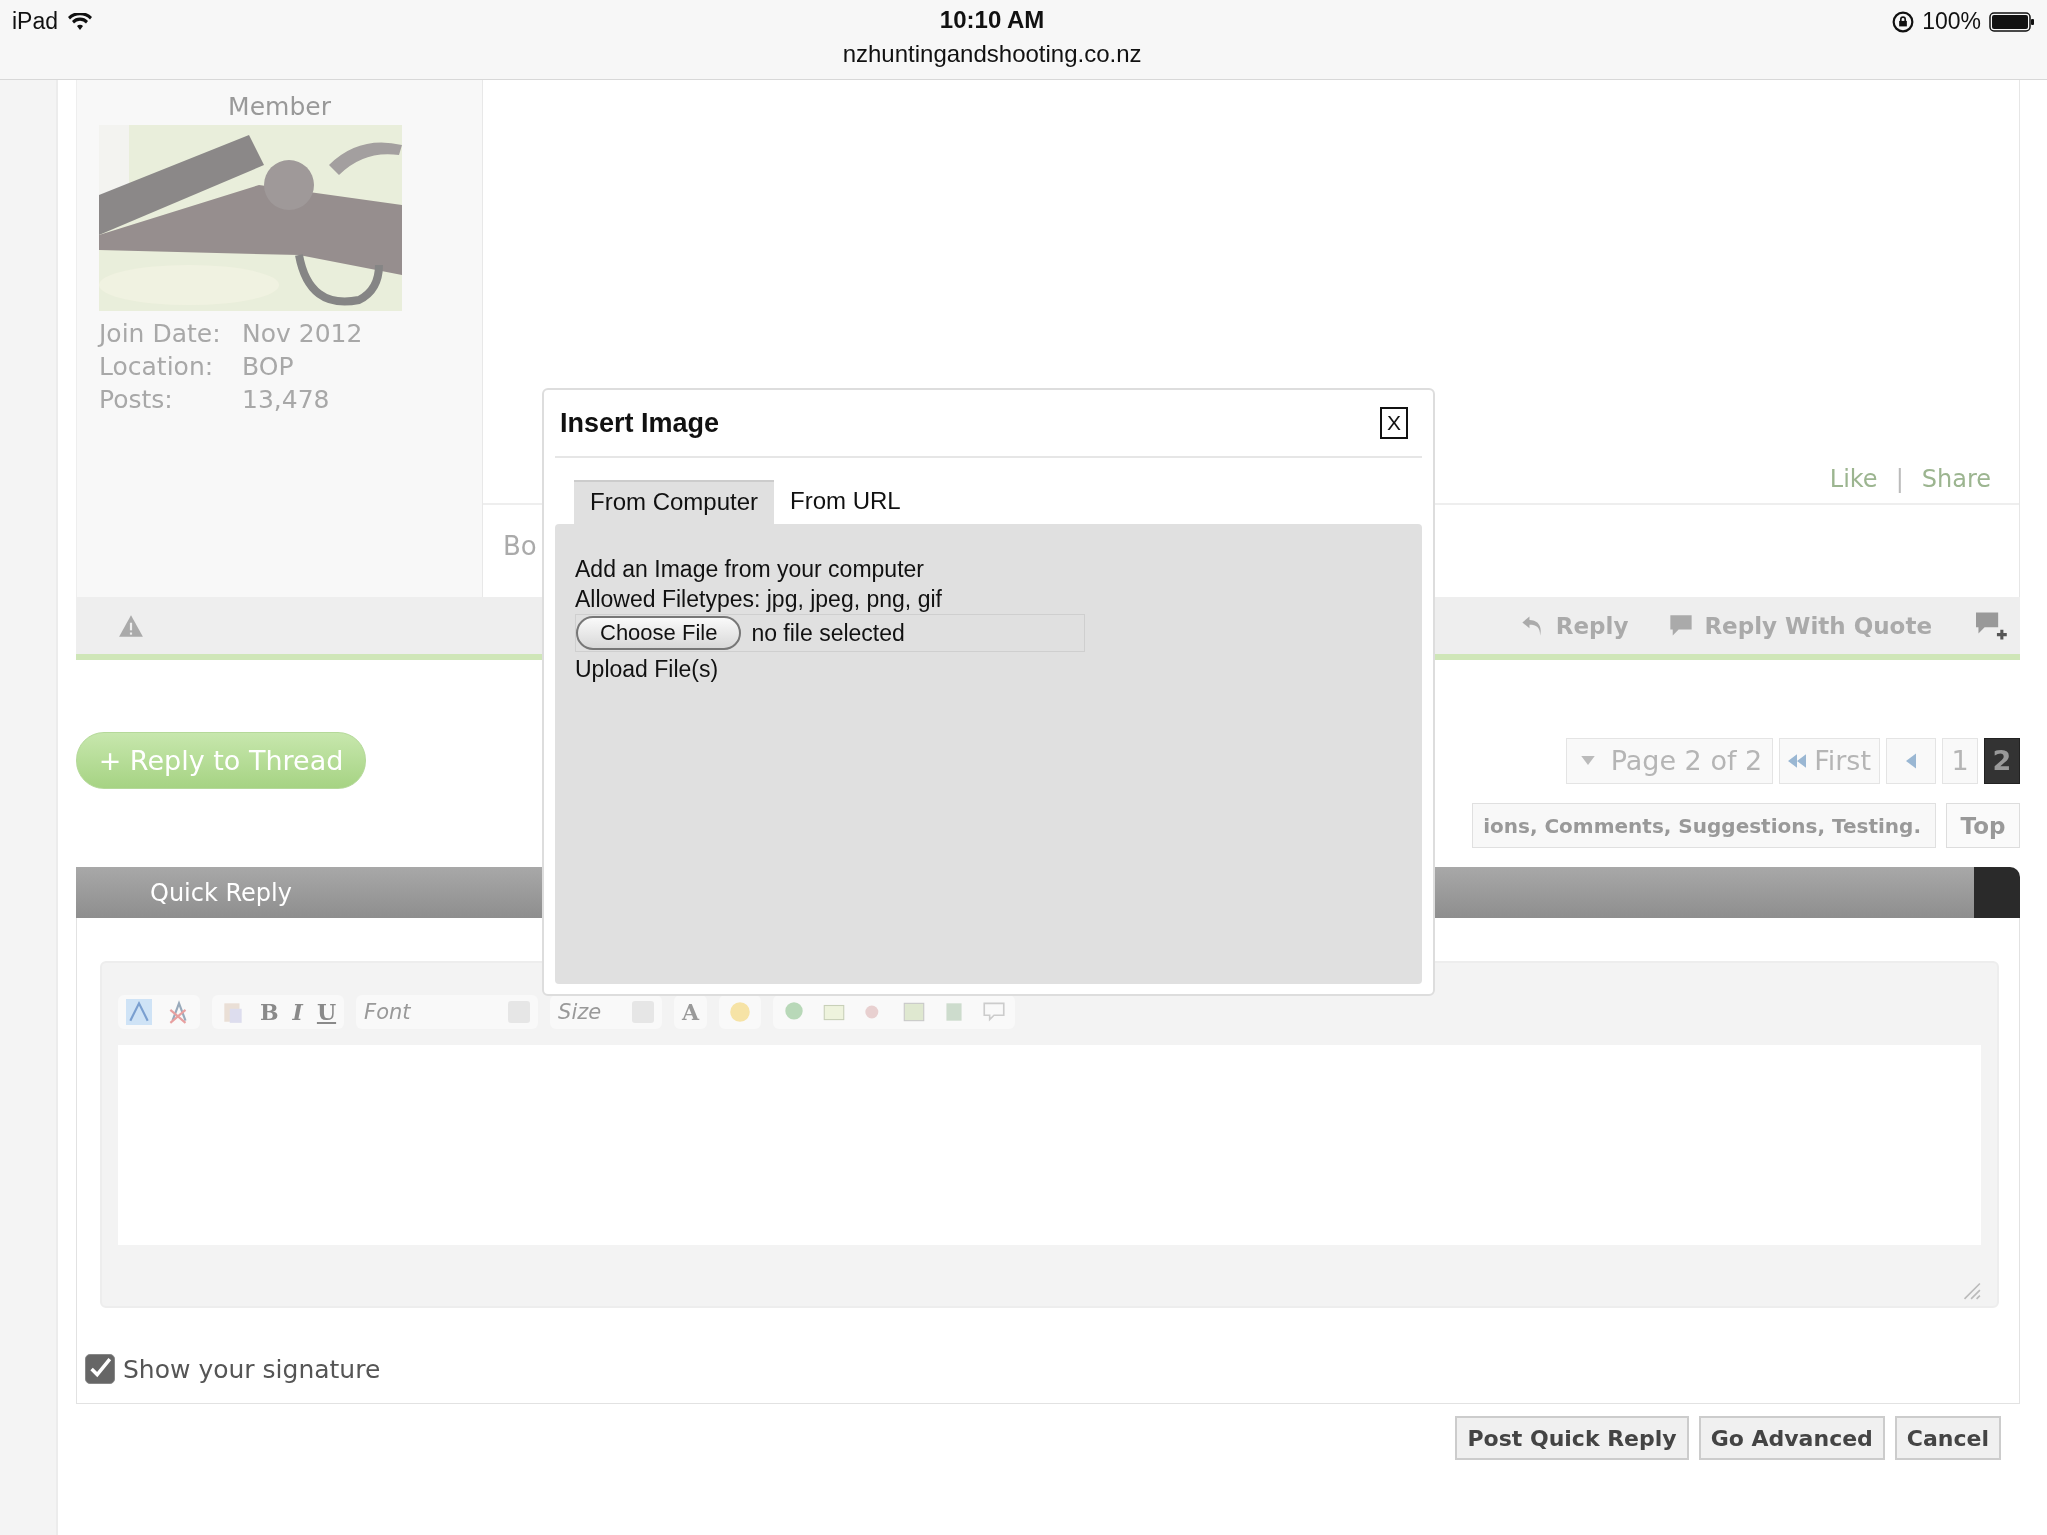  What do you see at coordinates (302, 333) in the screenshot?
I see `detail-value: Nov 2012` at bounding box center [302, 333].